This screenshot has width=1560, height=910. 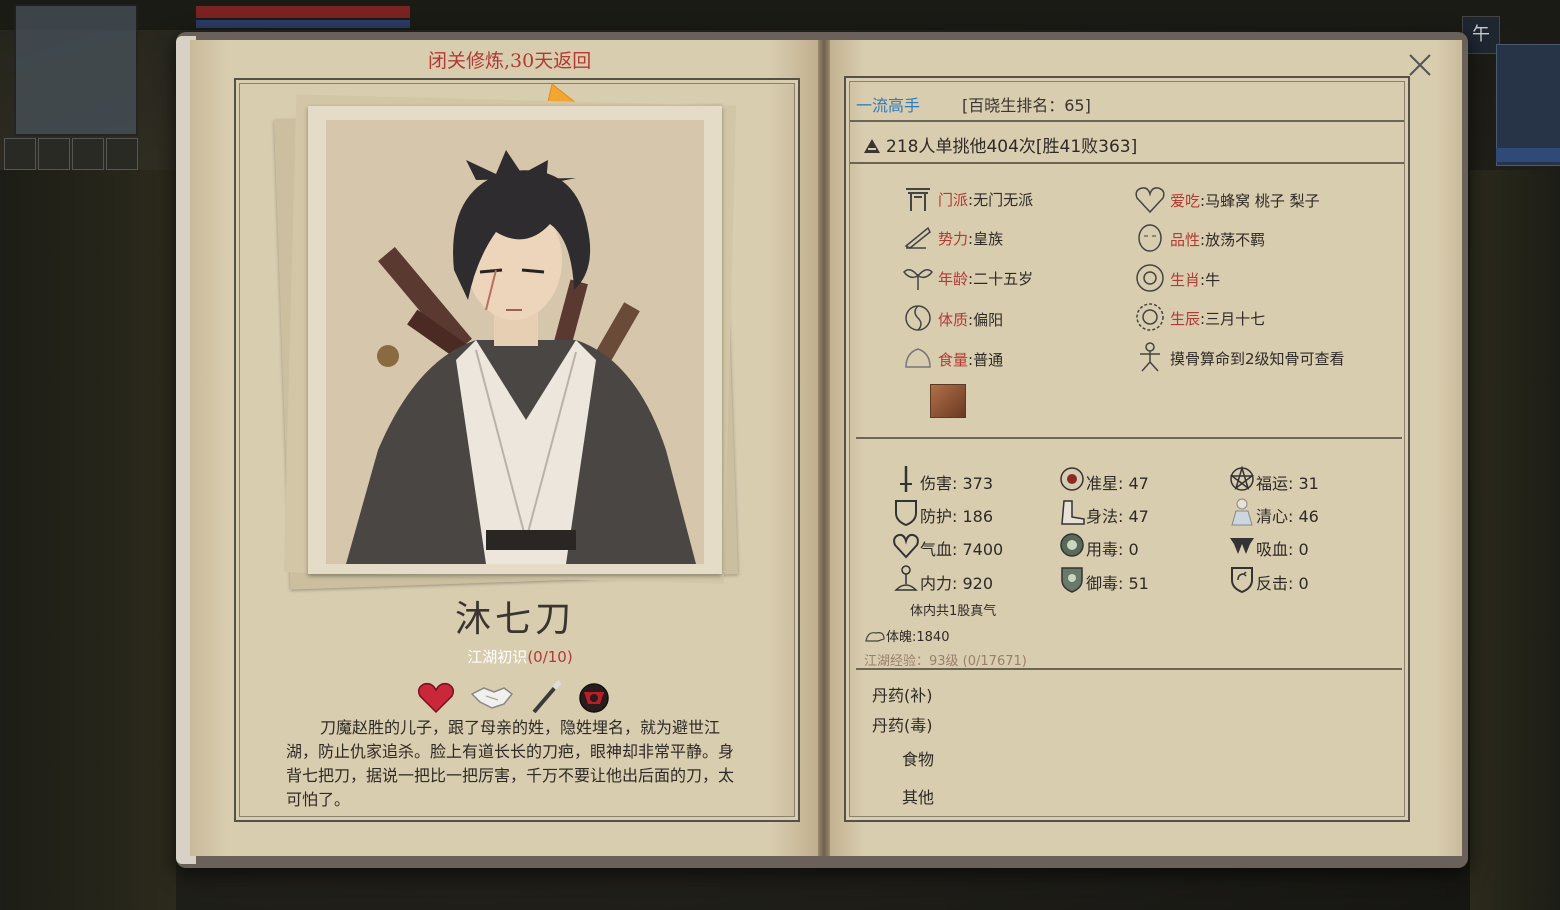 I want to click on birthday-value: :三月十七, so click(x=1233, y=319).